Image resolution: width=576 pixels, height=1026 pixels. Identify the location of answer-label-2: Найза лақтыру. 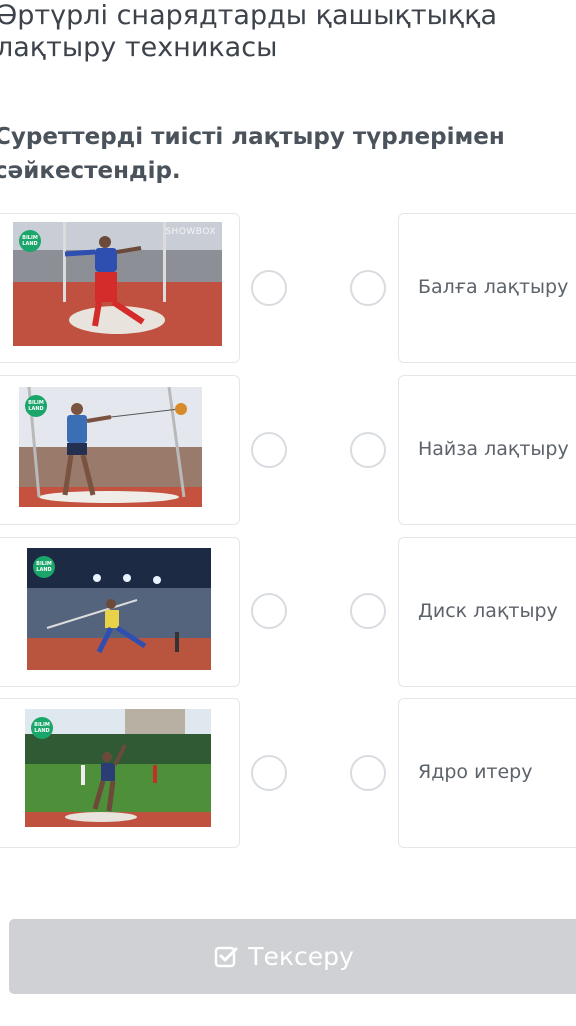
(493, 449).